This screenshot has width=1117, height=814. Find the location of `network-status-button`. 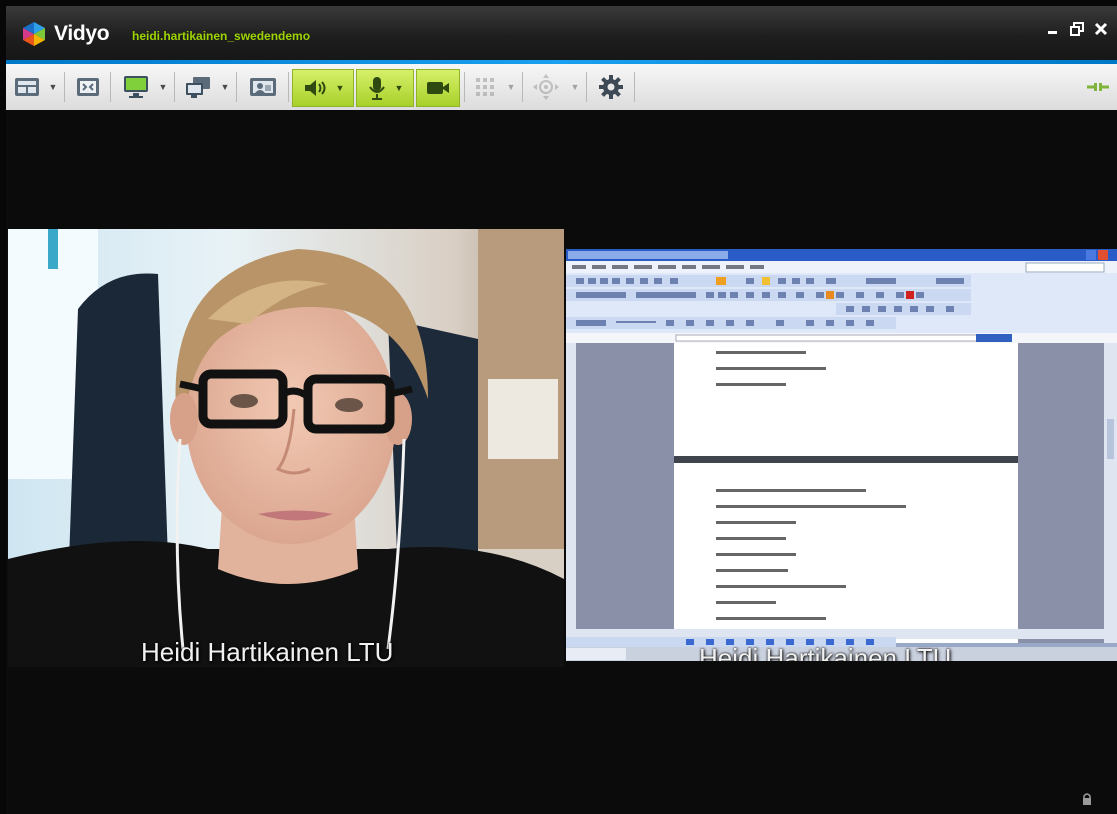

network-status-button is located at coordinates (1098, 87).